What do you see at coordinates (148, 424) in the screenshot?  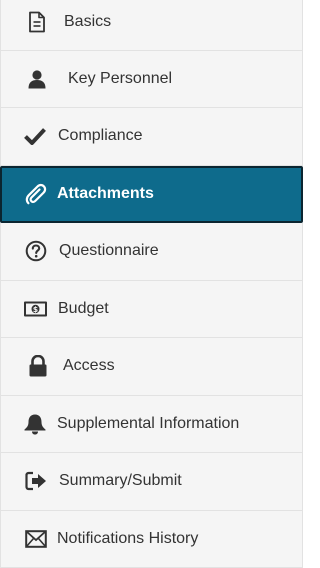 I see `sidebar-item-label: Supplemental Information` at bounding box center [148, 424].